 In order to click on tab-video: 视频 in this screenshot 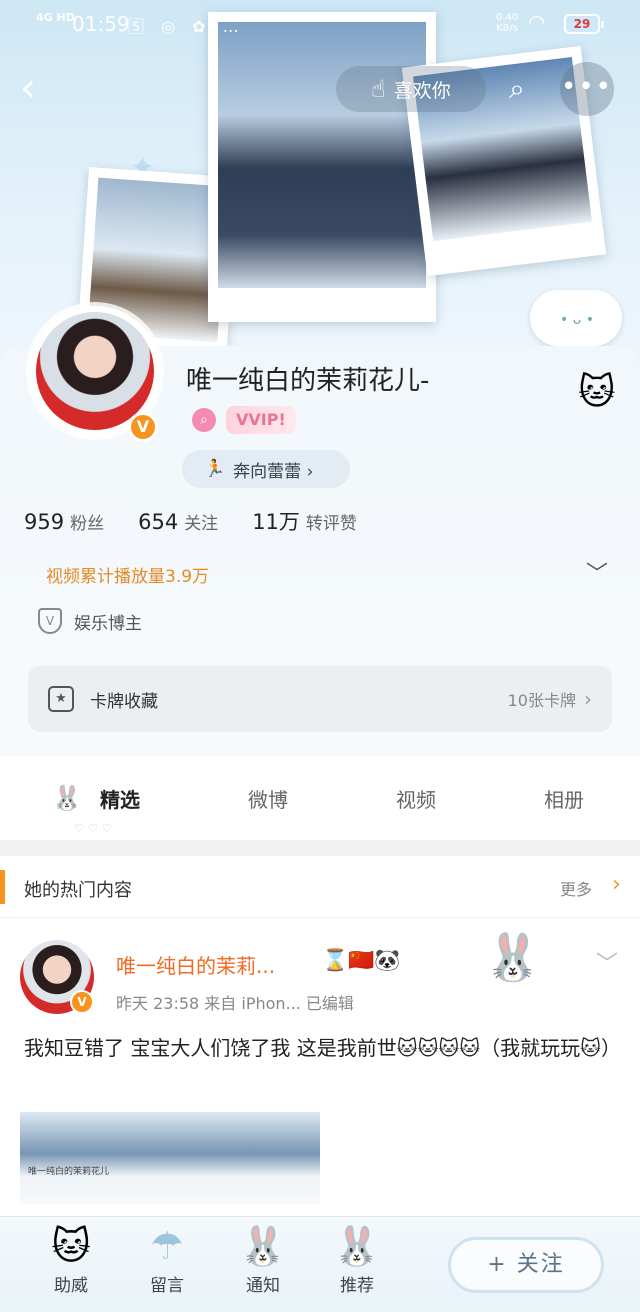, I will do `click(416, 798)`.